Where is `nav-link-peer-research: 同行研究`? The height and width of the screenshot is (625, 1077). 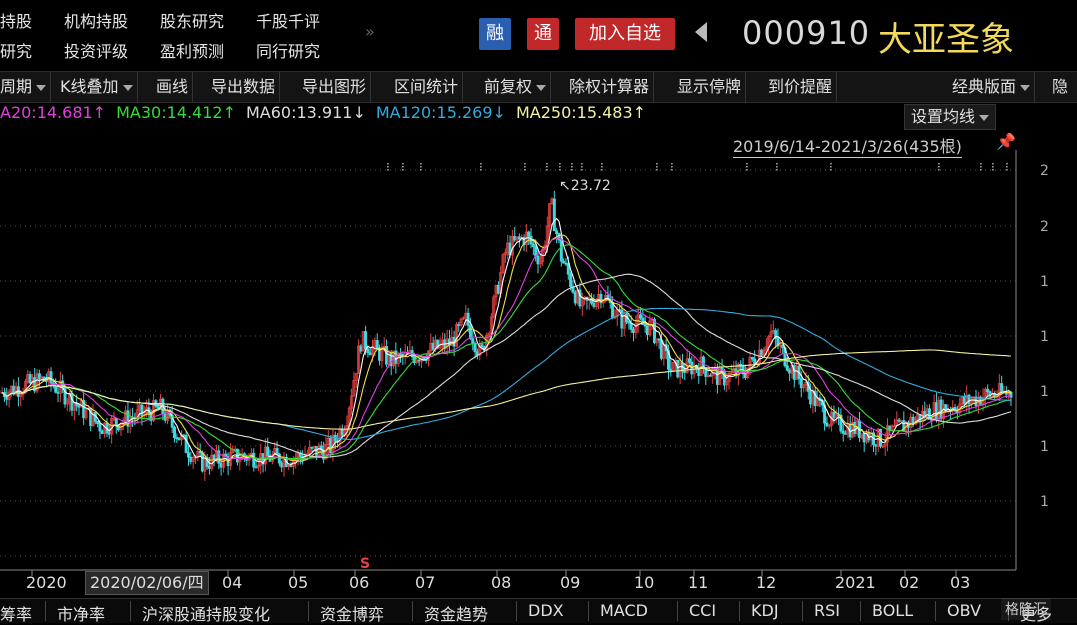 nav-link-peer-research: 同行研究 is located at coordinates (288, 50).